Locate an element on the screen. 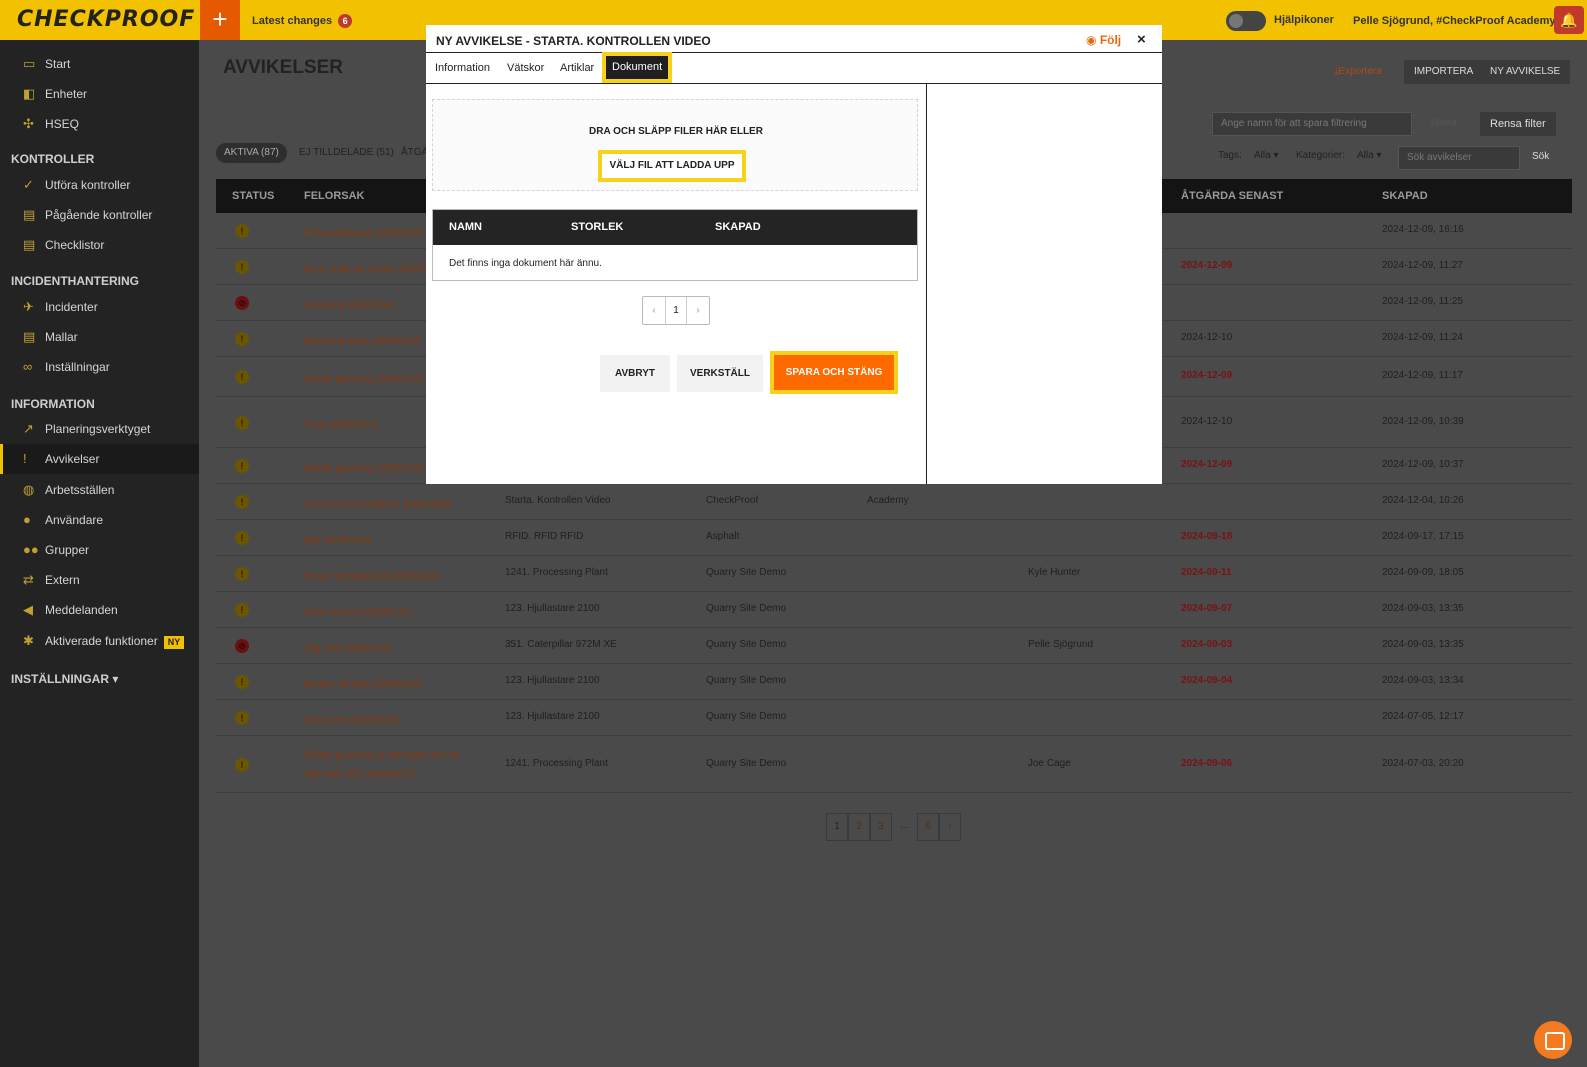 The image size is (1587, 1067). cause-link: Dokument (D000138) is located at coordinates (389, 720).